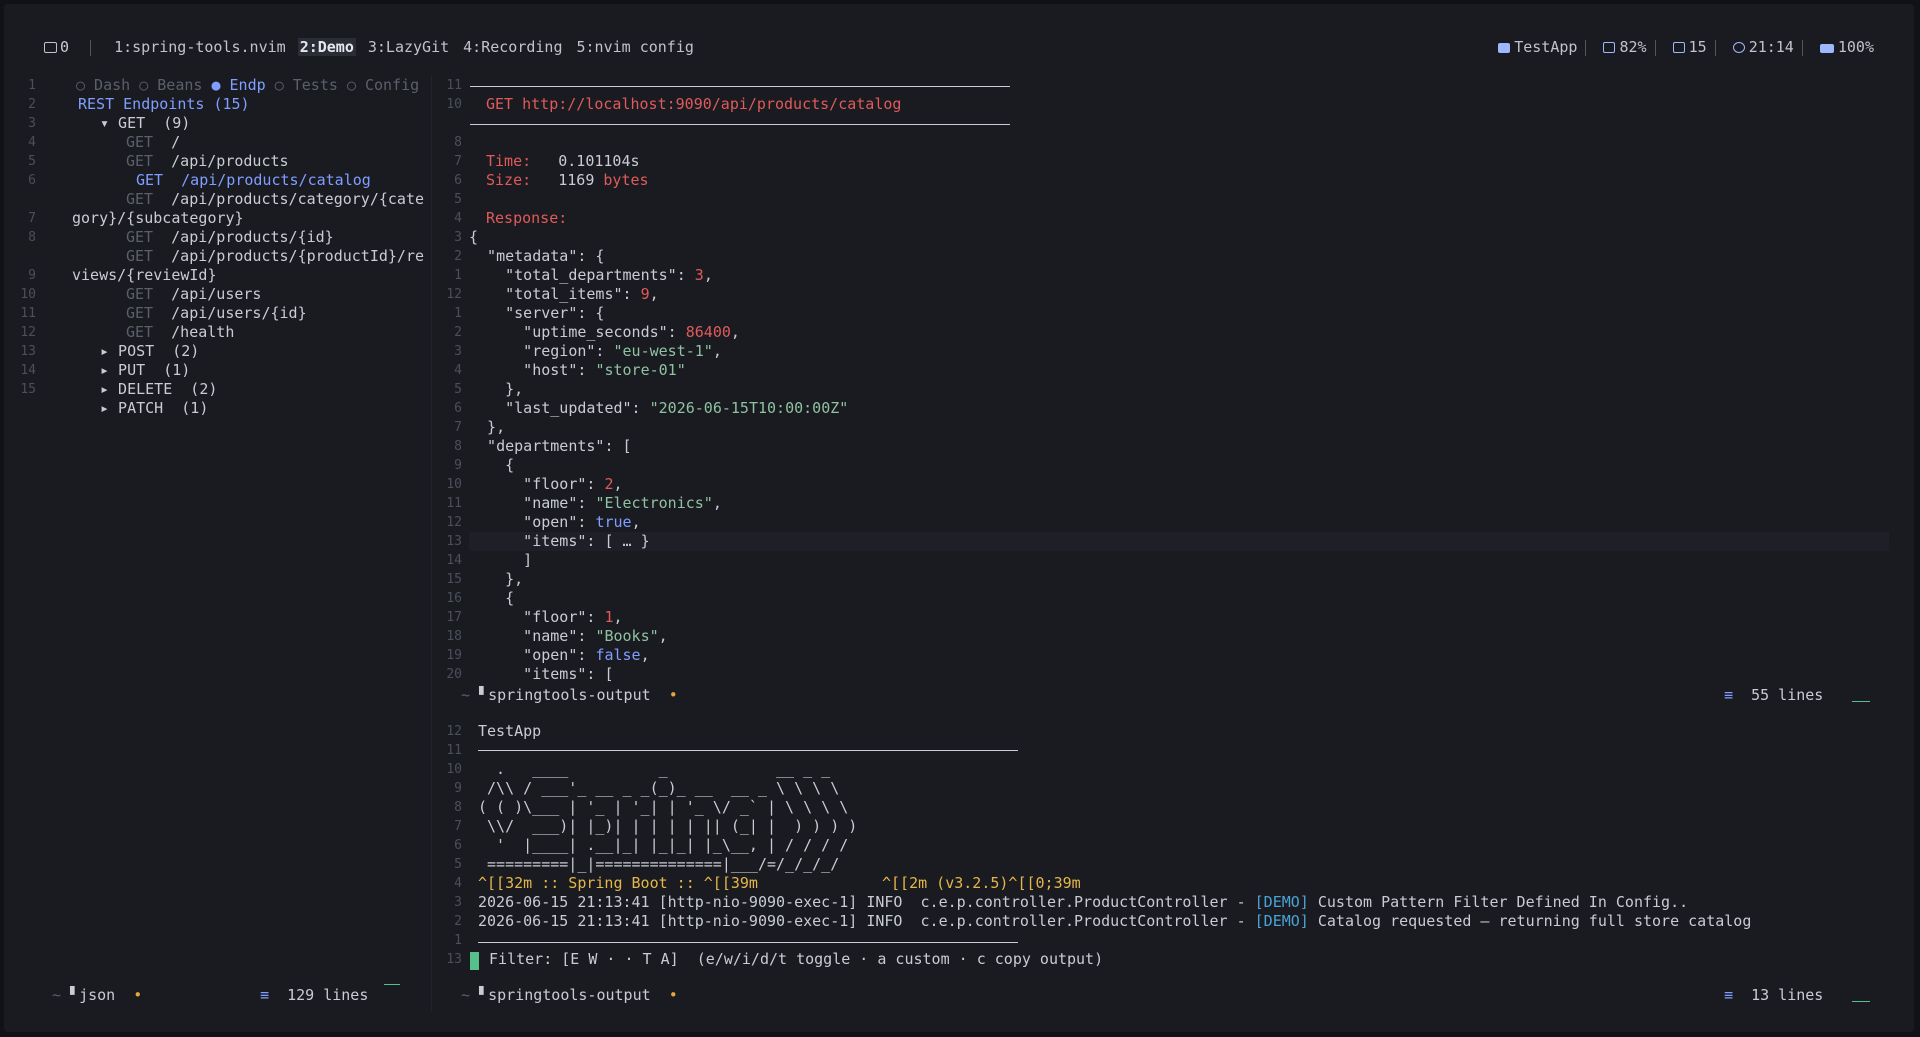 The image size is (1920, 1037). Describe the element at coordinates (487, 427) in the screenshot. I see `json-line: },` at that location.